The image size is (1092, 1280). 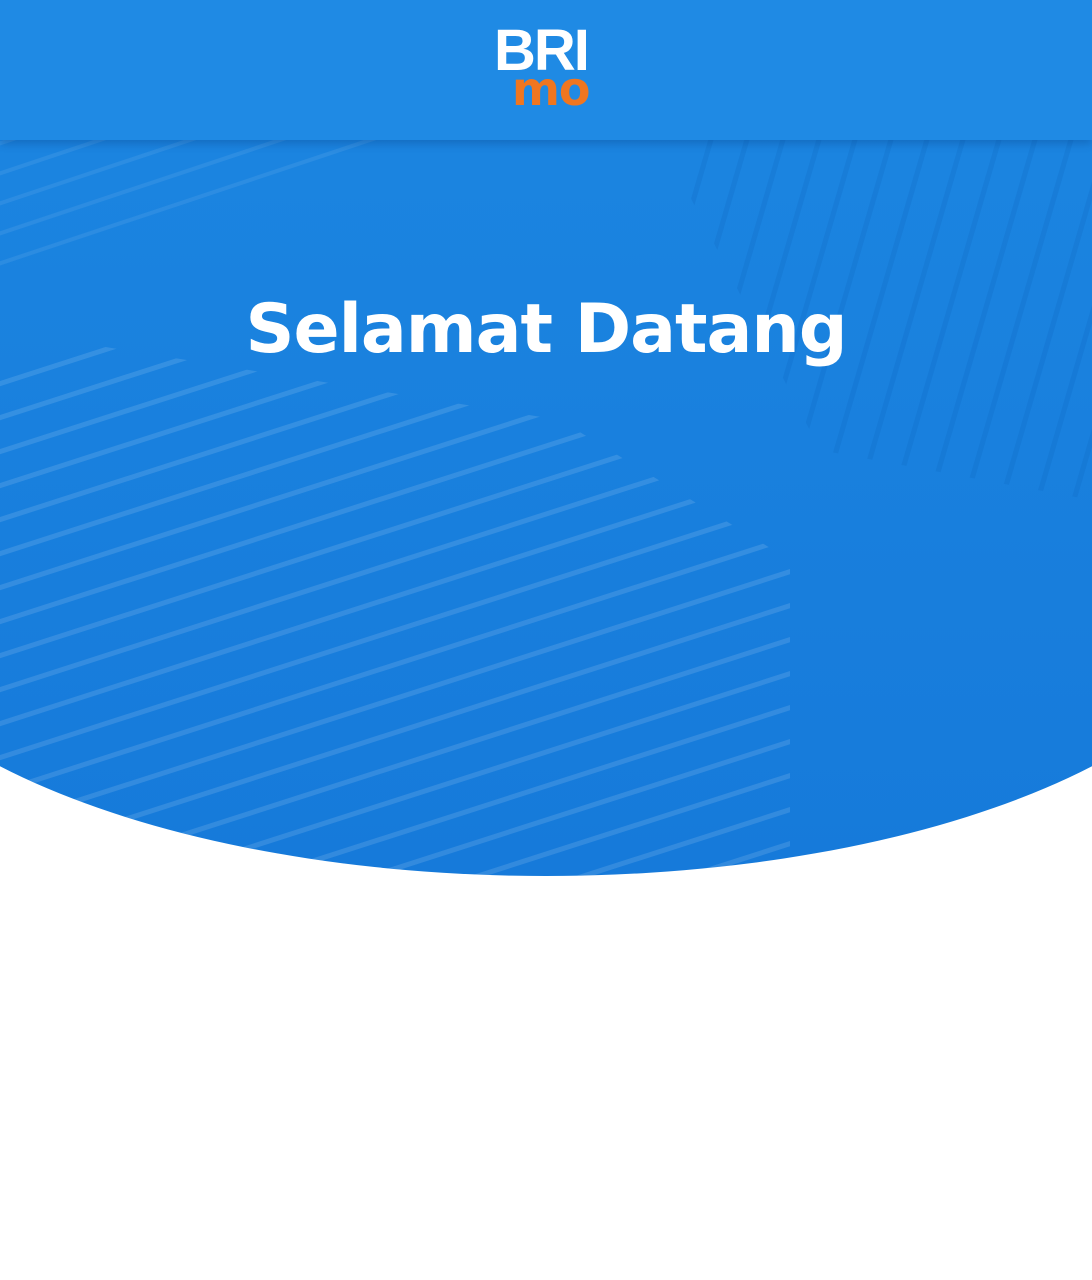 I want to click on logo-text-mo: mo, so click(x=551, y=89).